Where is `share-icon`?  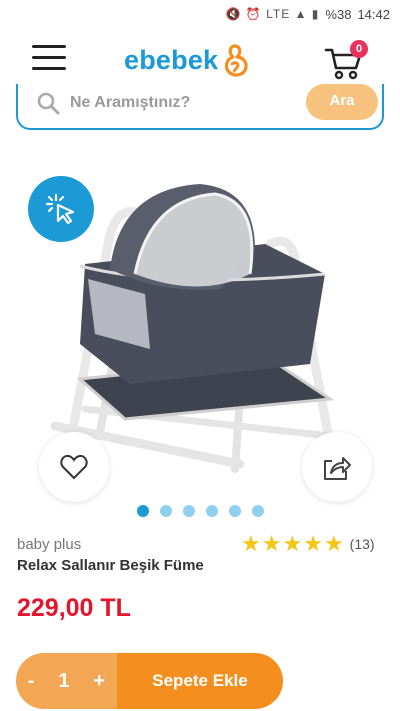 share-icon is located at coordinates (337, 468).